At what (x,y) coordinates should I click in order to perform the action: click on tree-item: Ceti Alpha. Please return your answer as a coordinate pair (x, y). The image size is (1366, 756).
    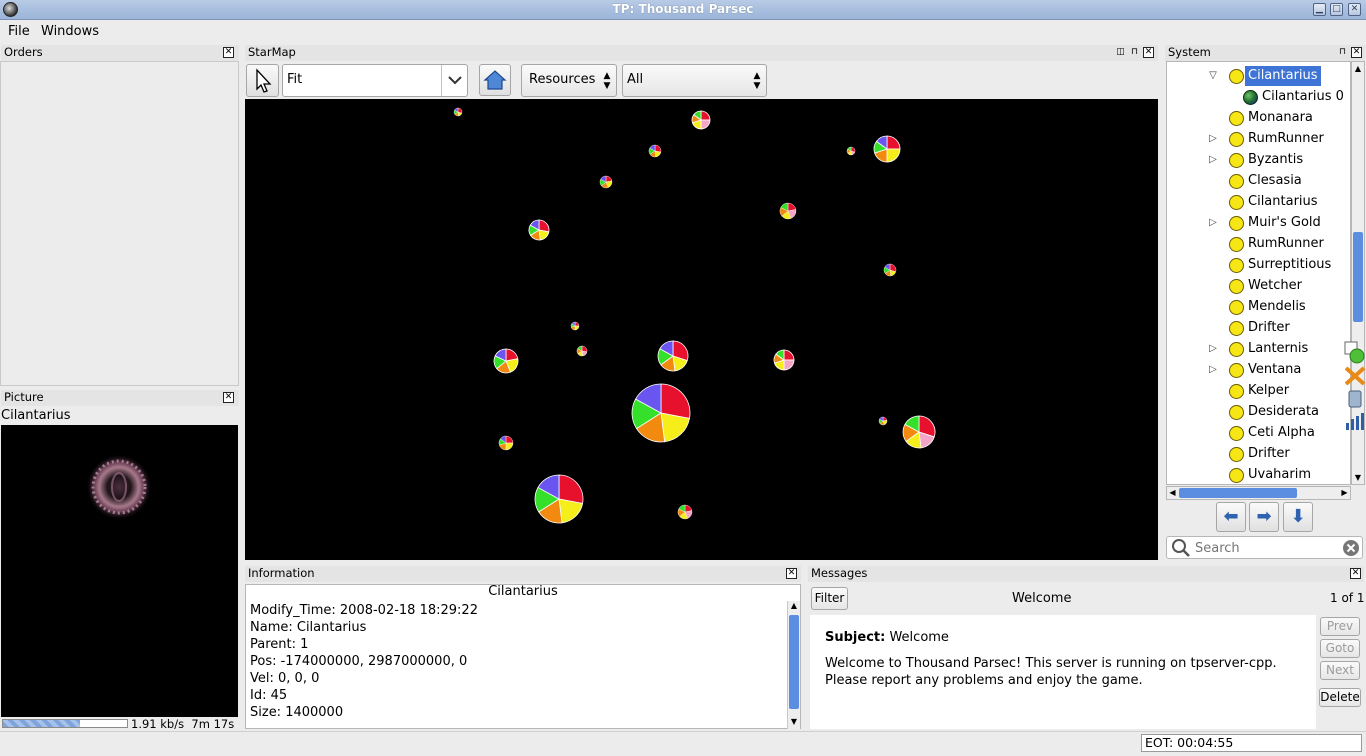
    Looking at the image, I should click on (1258, 433).